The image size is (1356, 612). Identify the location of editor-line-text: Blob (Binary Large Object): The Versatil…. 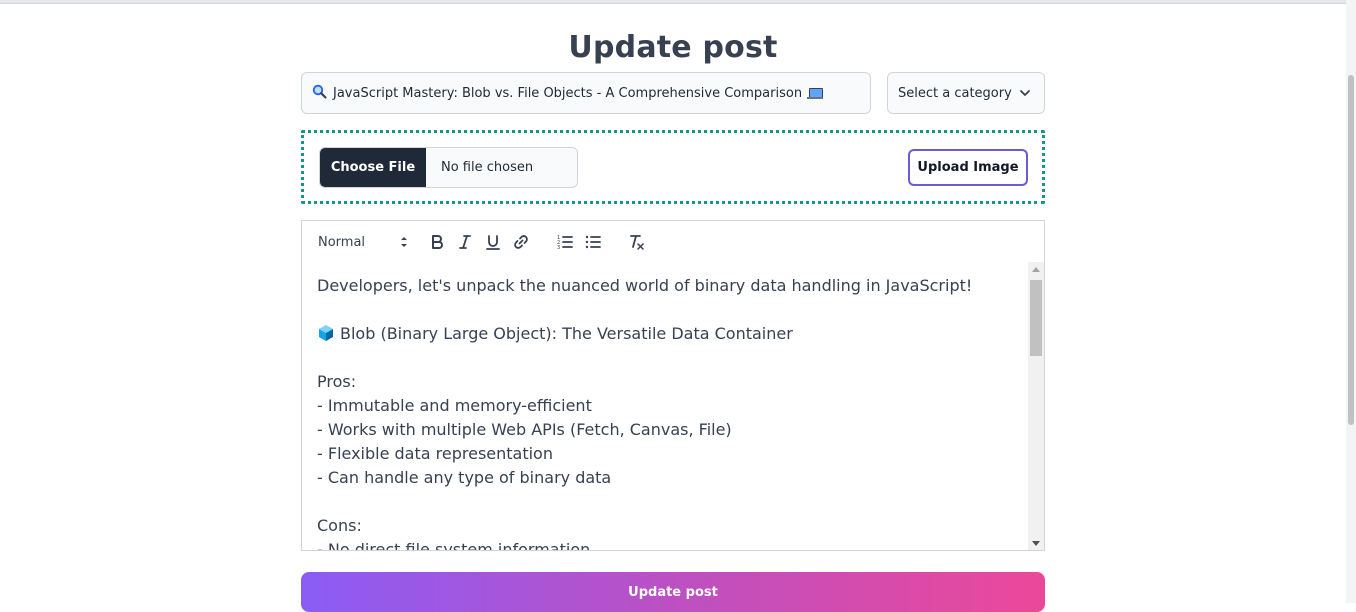
(566, 333).